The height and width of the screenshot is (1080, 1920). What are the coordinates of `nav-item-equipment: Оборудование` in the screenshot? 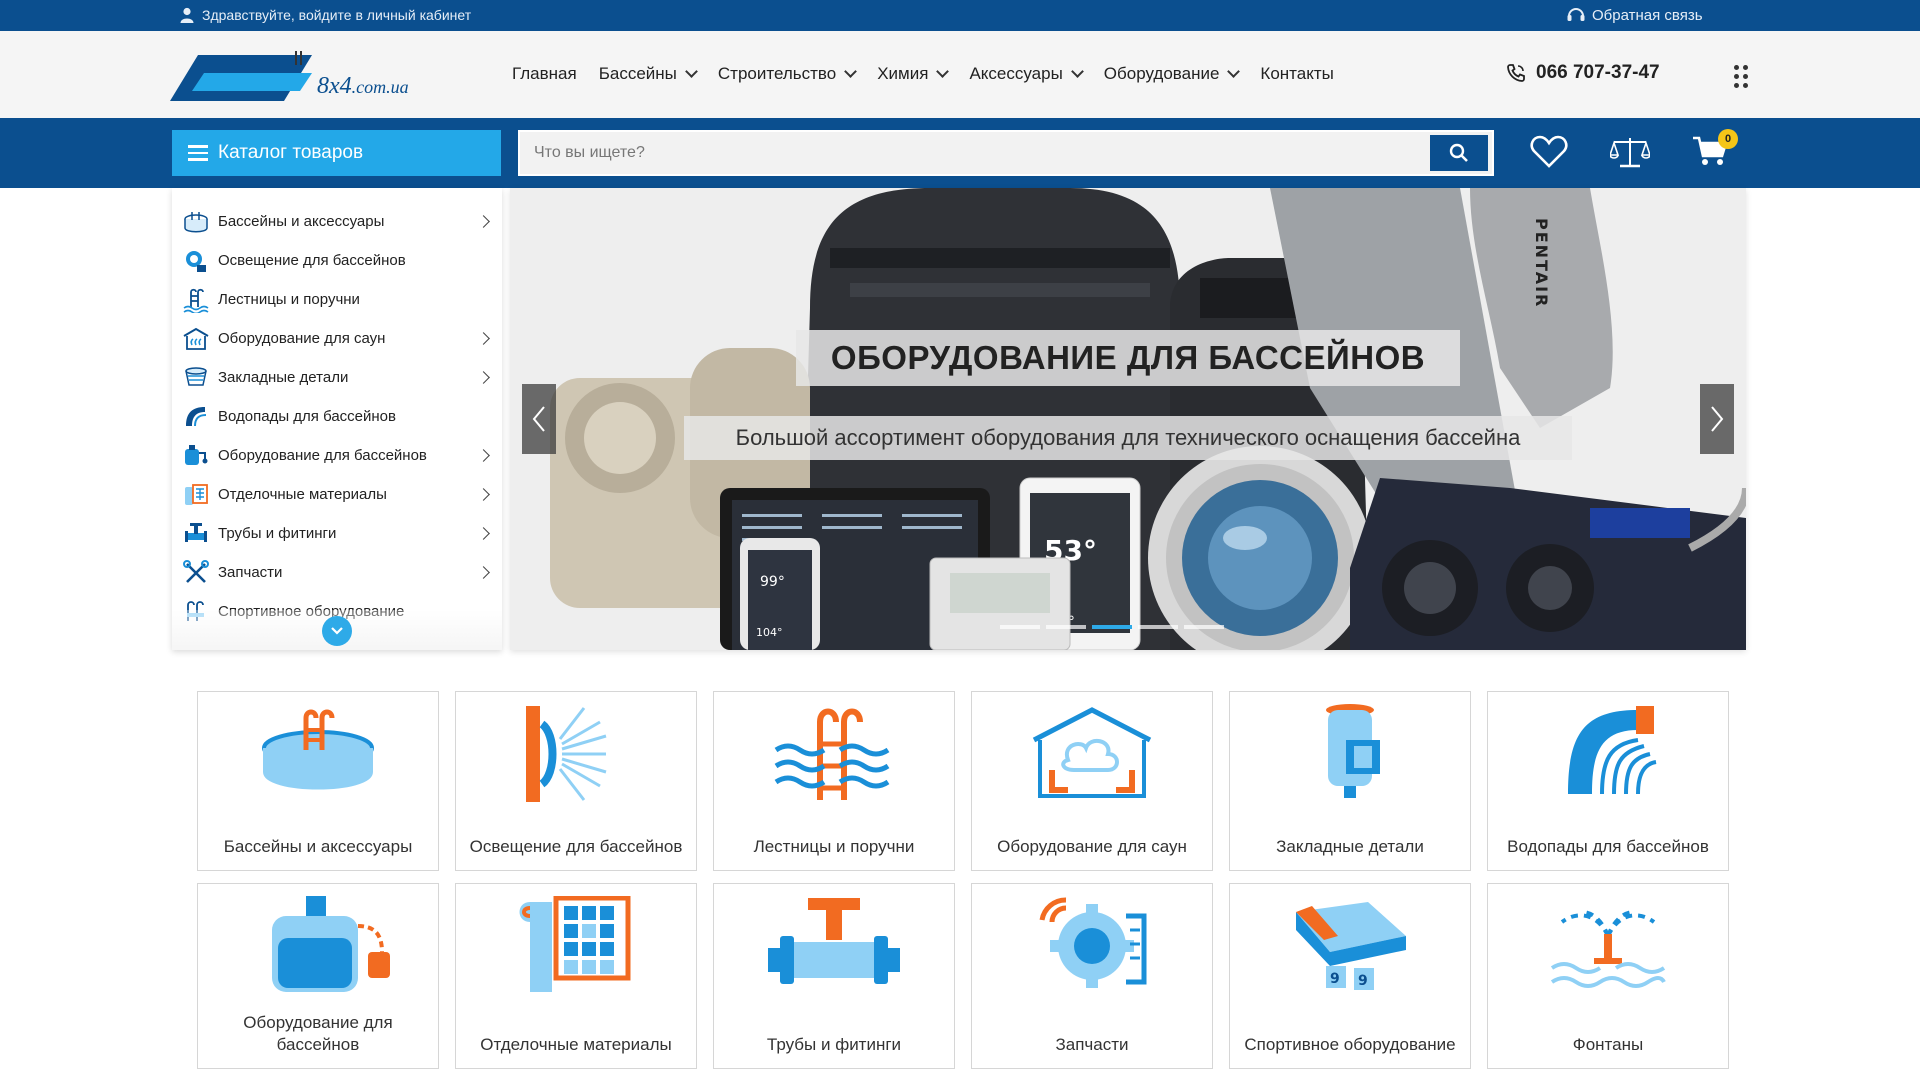 It's located at (1172, 74).